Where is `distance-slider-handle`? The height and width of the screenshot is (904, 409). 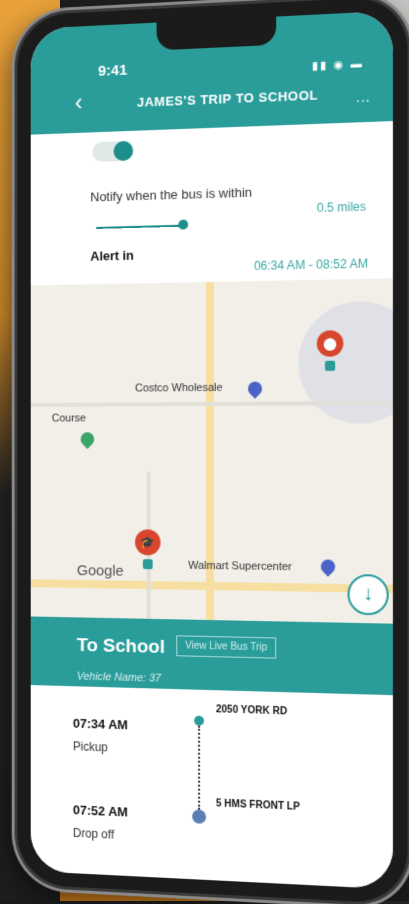
distance-slider-handle is located at coordinates (183, 224).